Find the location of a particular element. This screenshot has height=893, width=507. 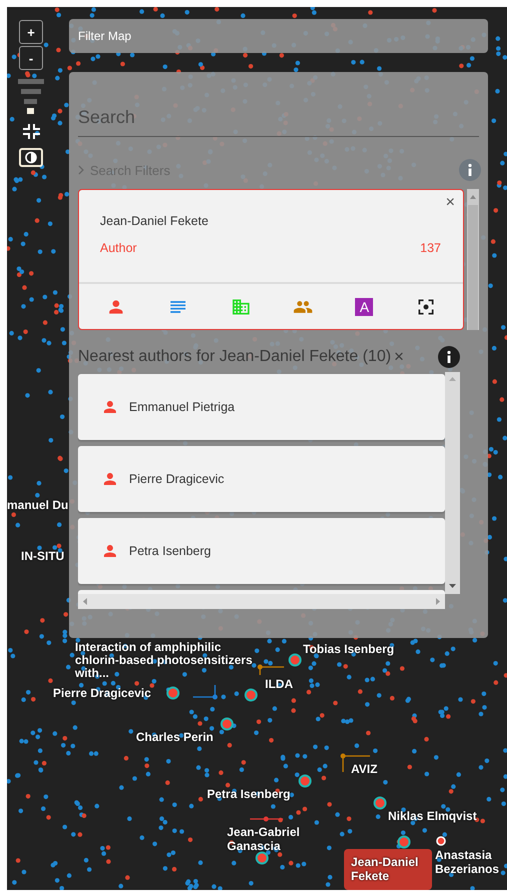

author-name: Jean-Daniel Fekete is located at coordinates (155, 221).